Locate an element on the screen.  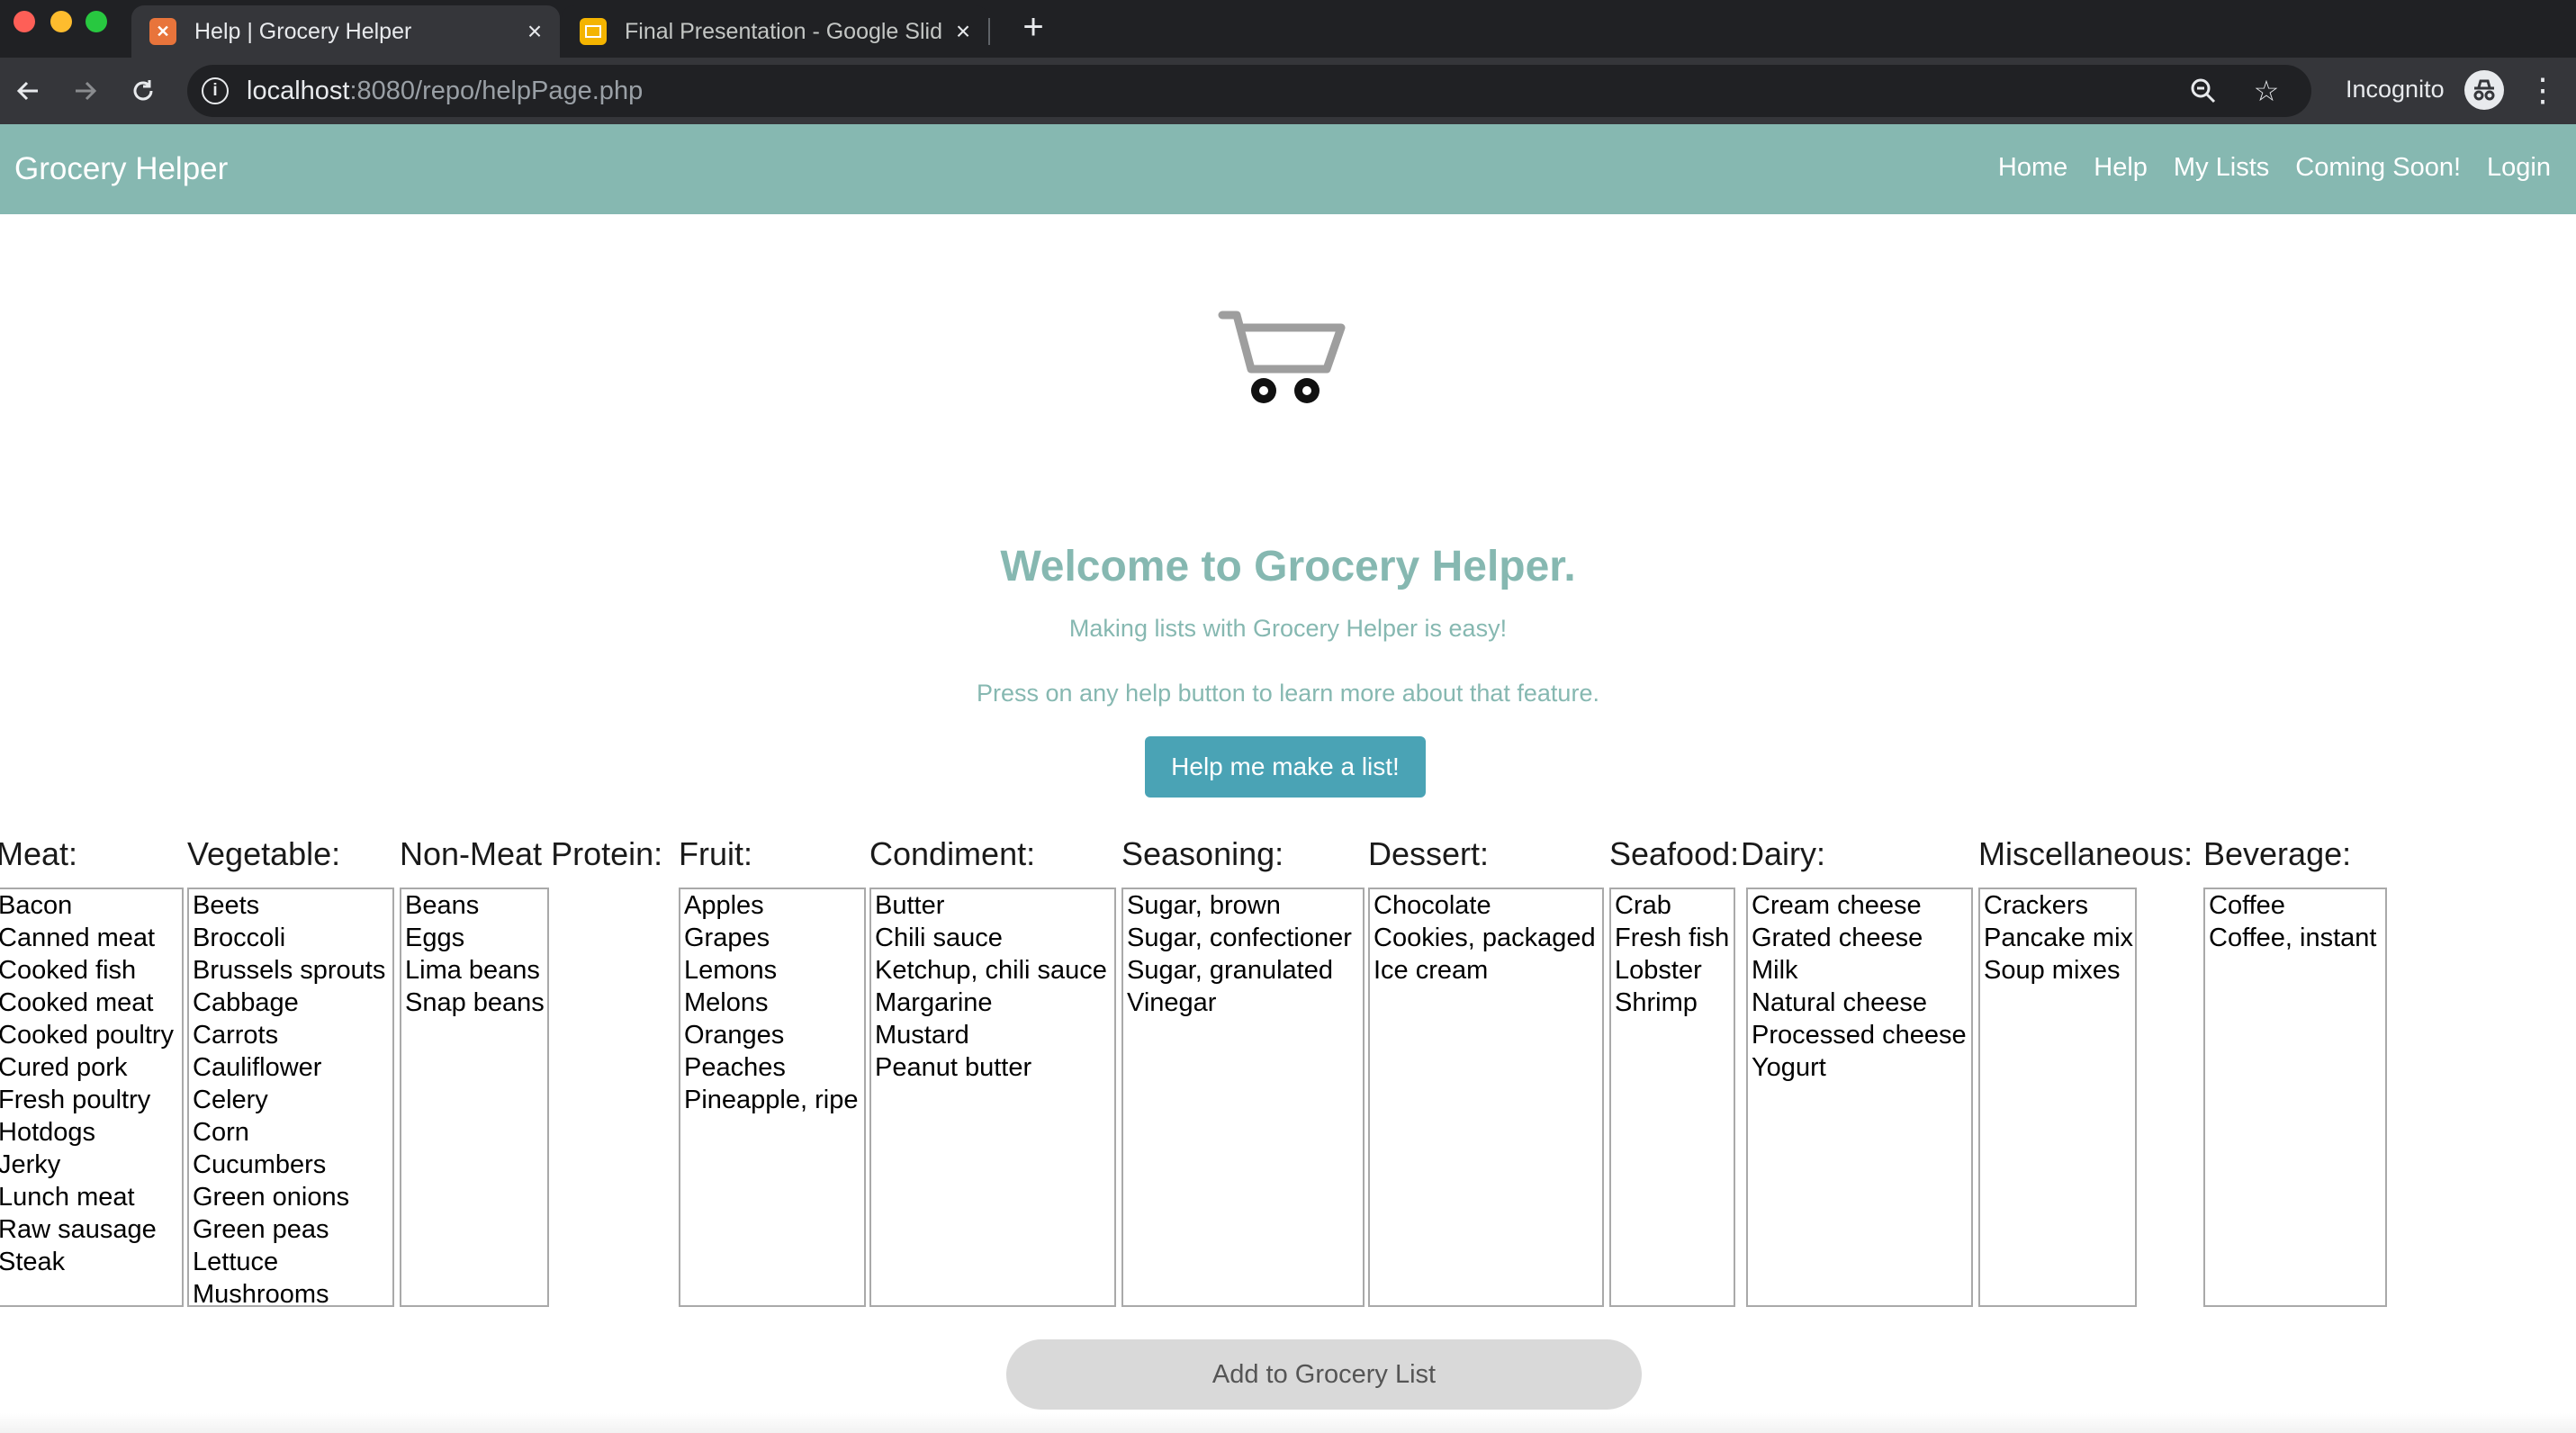
category-option: Peanut butter is located at coordinates (992, 1067).